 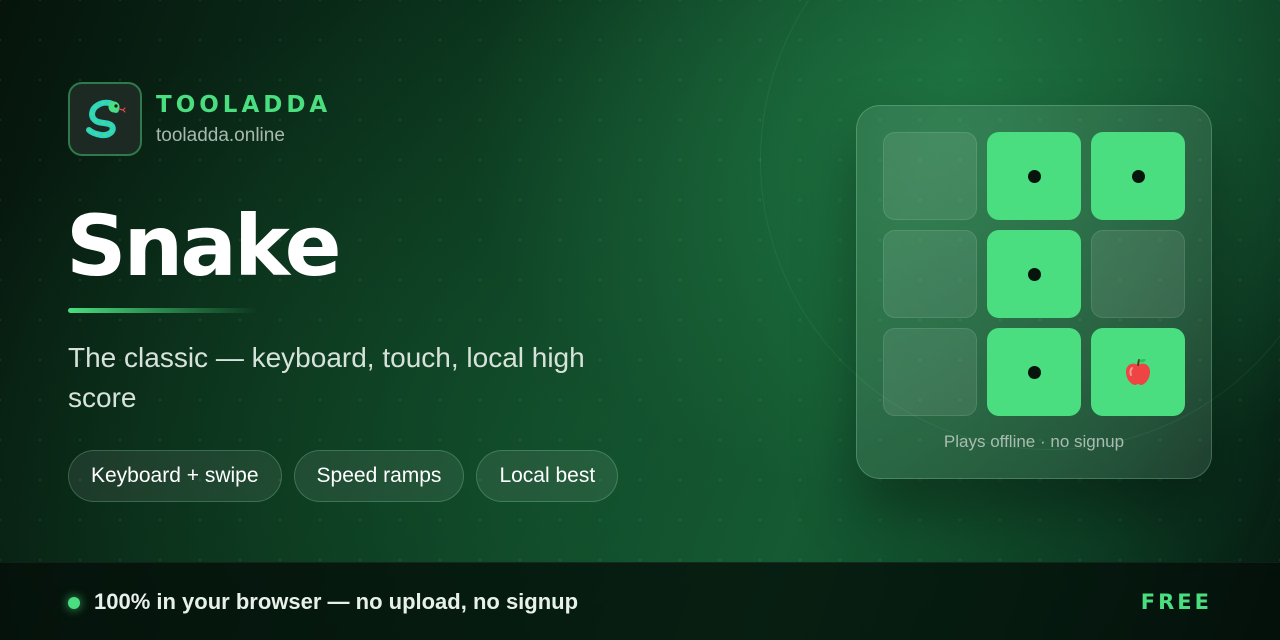 What do you see at coordinates (204, 246) in the screenshot?
I see `page-title: Snake` at bounding box center [204, 246].